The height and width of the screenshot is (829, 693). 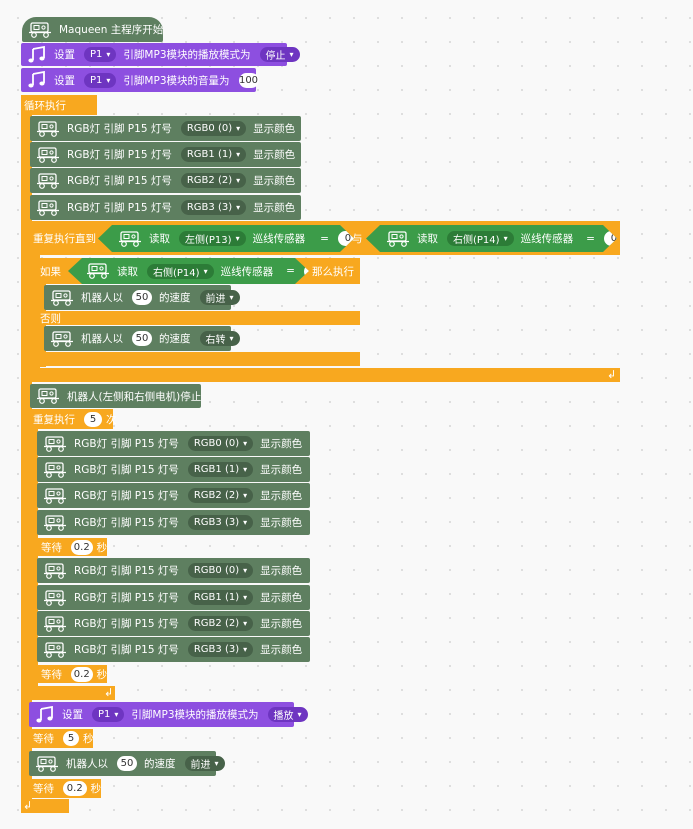 I want to click on and-operator: 与, so click(x=357, y=238).